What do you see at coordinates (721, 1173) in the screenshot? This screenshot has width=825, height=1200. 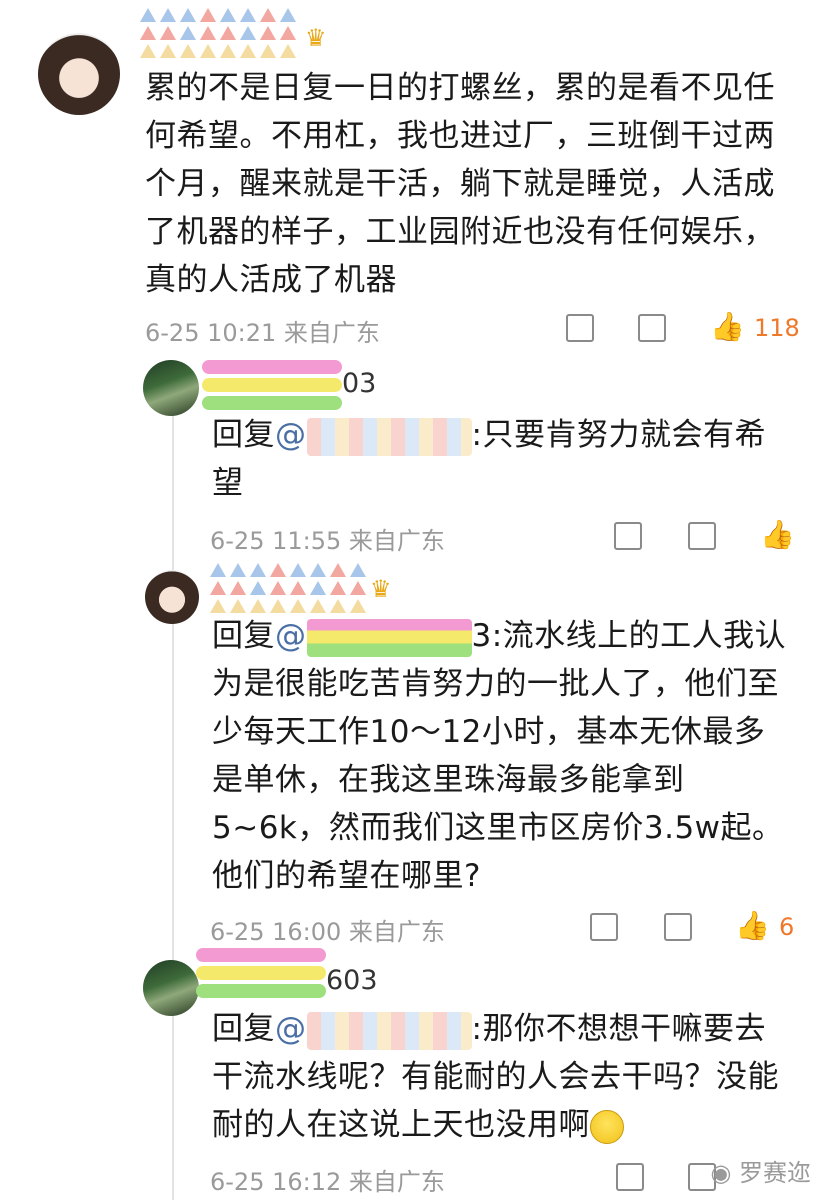 I see `weibo-icon: ◉` at bounding box center [721, 1173].